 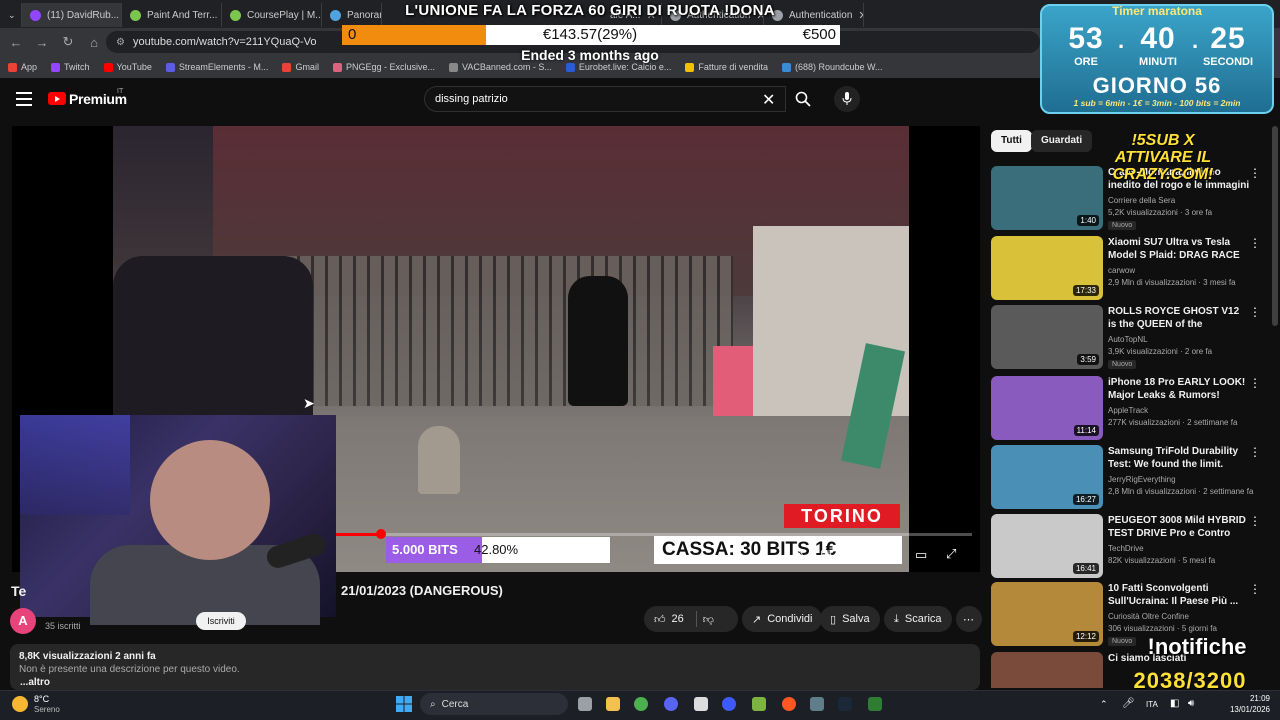 I want to click on clear-search-icon: ✕, so click(x=768, y=100).